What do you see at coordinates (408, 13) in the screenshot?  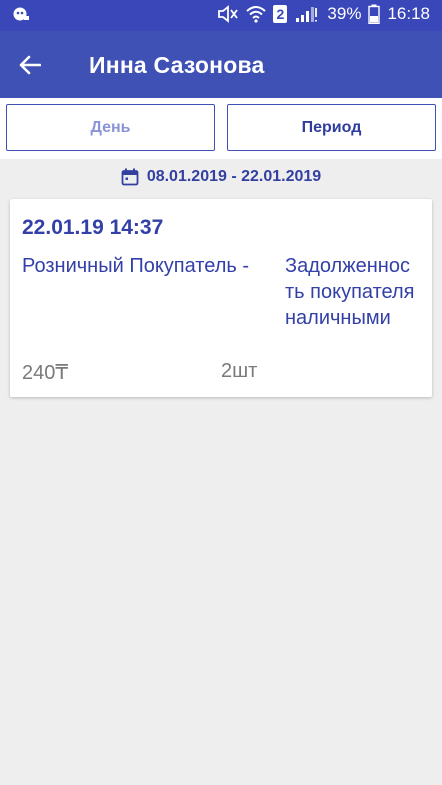 I see `clock: 16:18` at bounding box center [408, 13].